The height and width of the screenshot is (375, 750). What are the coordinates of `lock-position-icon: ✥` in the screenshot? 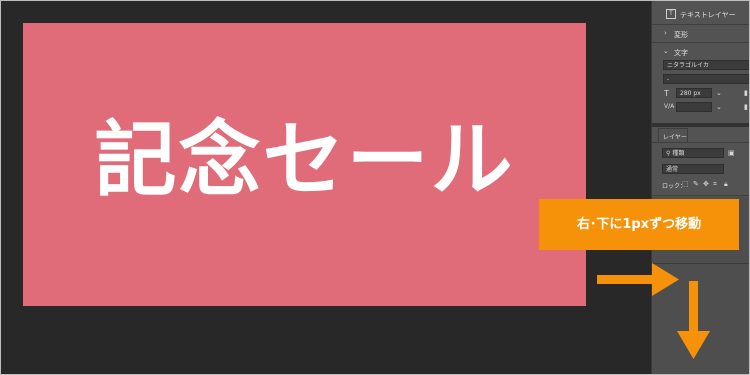 It's located at (706, 184).